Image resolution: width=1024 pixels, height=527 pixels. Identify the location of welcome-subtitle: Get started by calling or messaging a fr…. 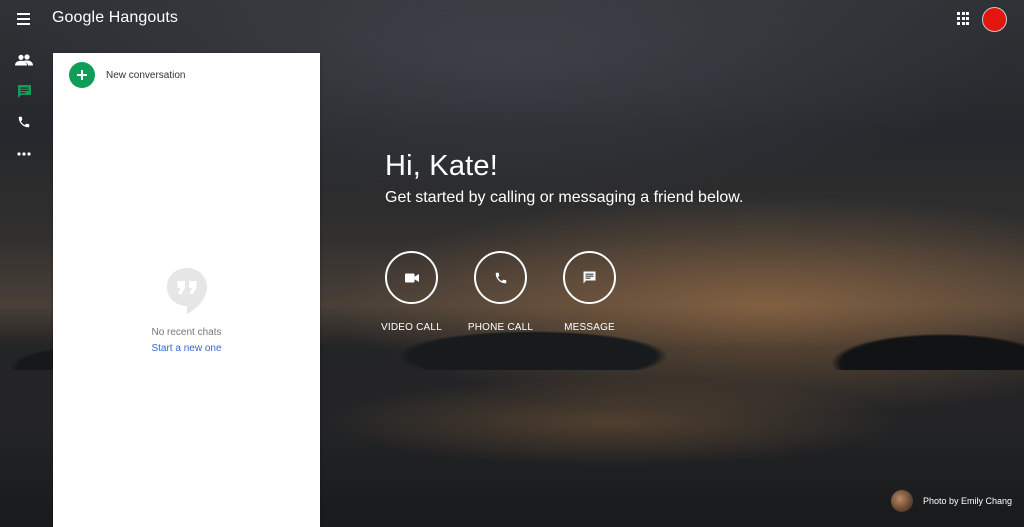
(564, 197).